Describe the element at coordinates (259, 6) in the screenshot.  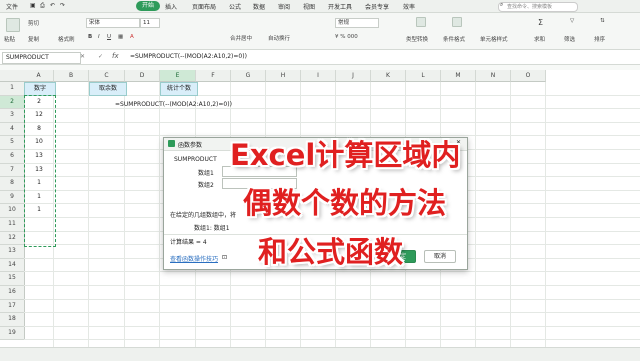
I see `tab-data: 数据` at that location.